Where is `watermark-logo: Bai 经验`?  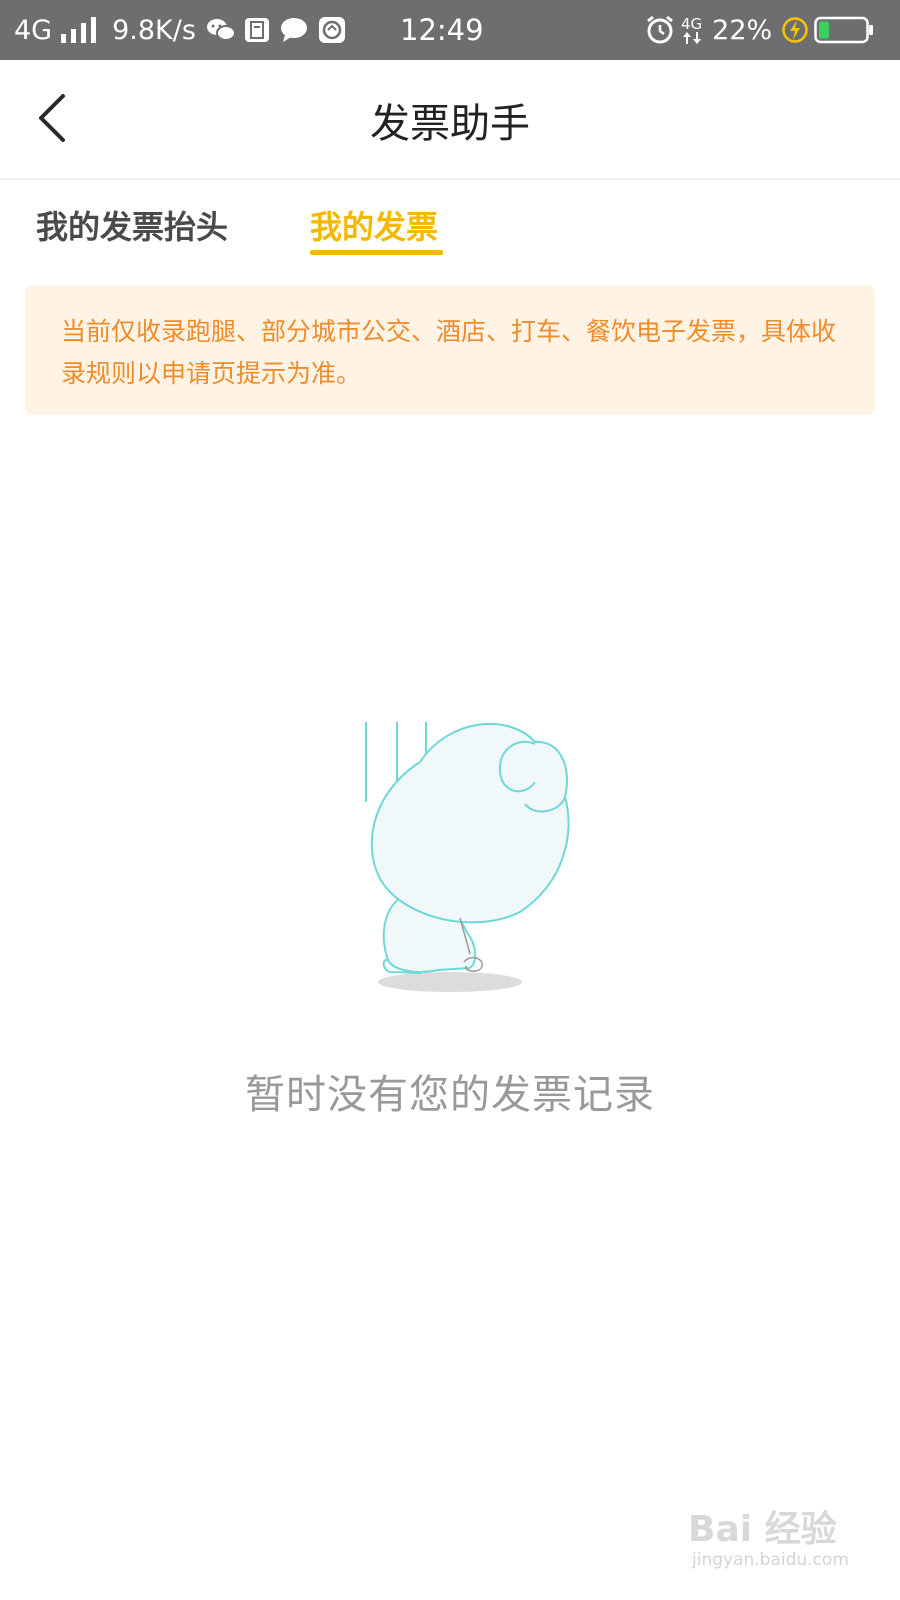 watermark-logo: Bai 经验 is located at coordinates (762, 1529).